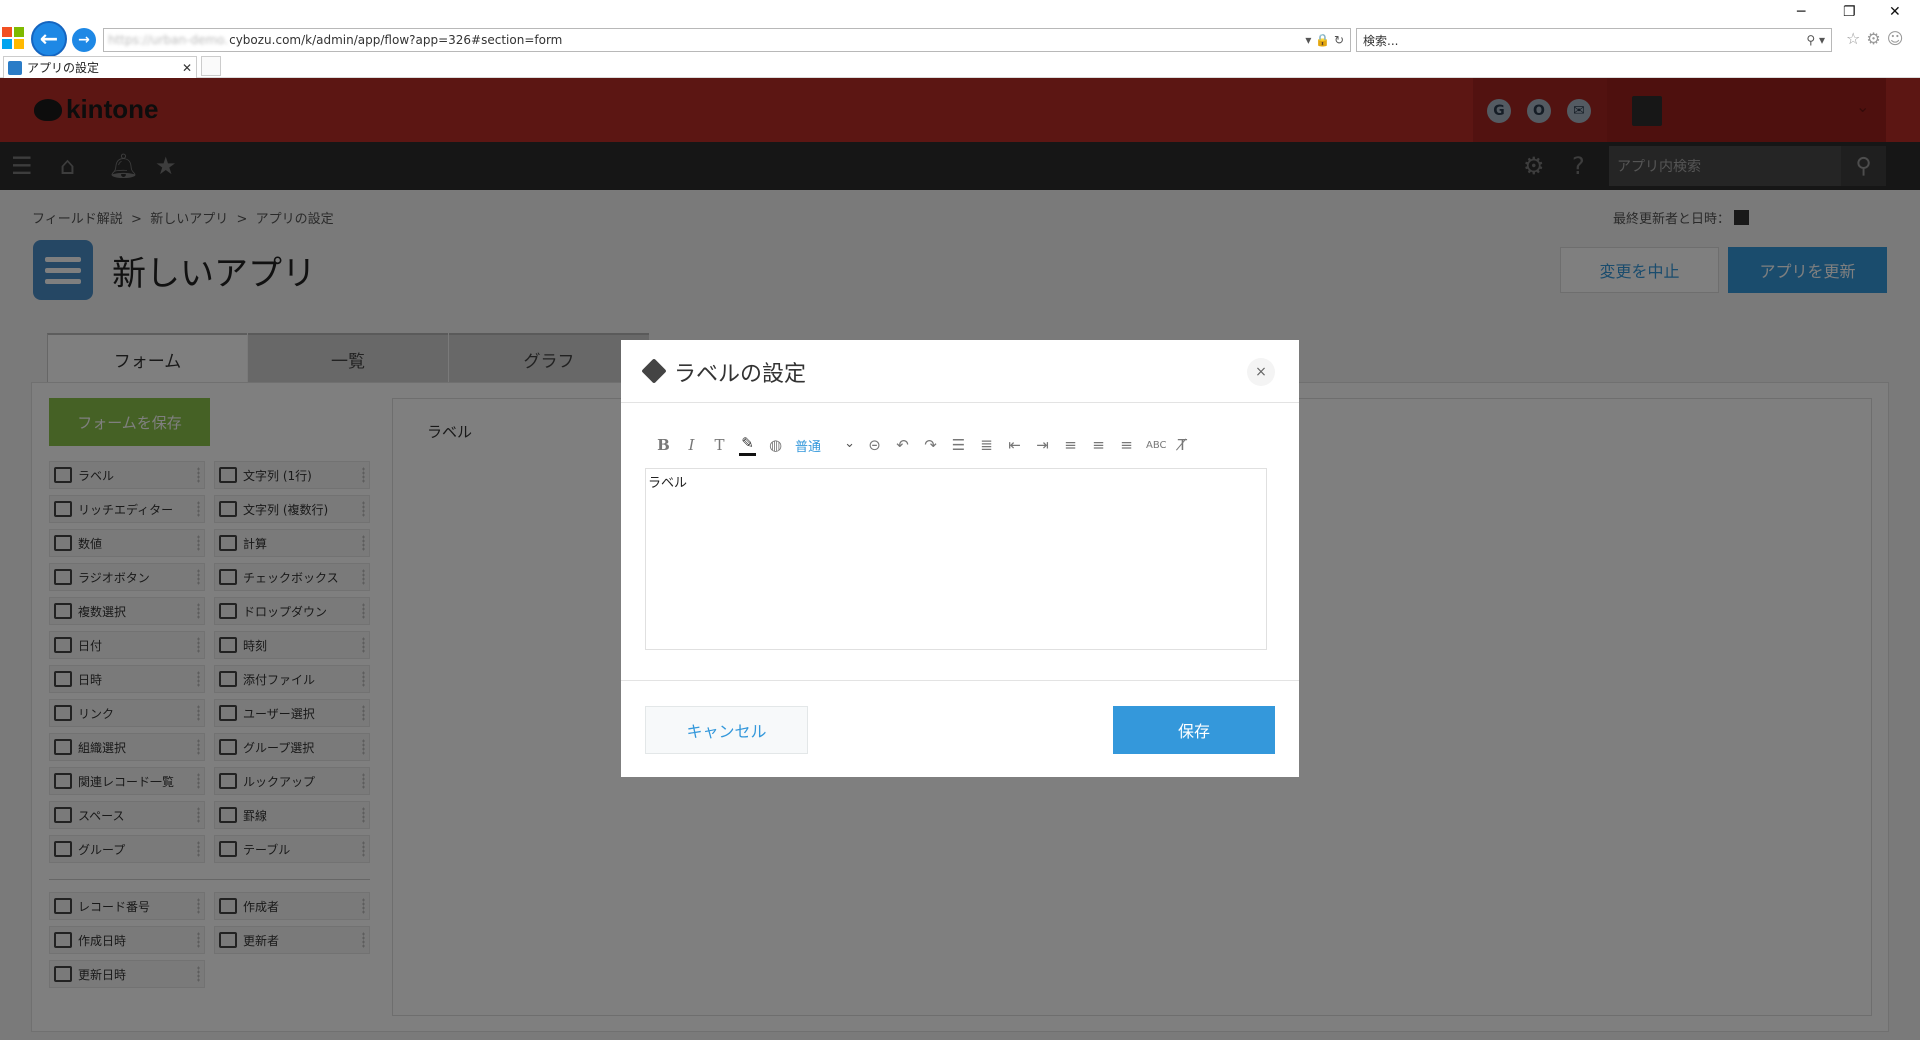  I want to click on align-left-icon: ≡, so click(1070, 445).